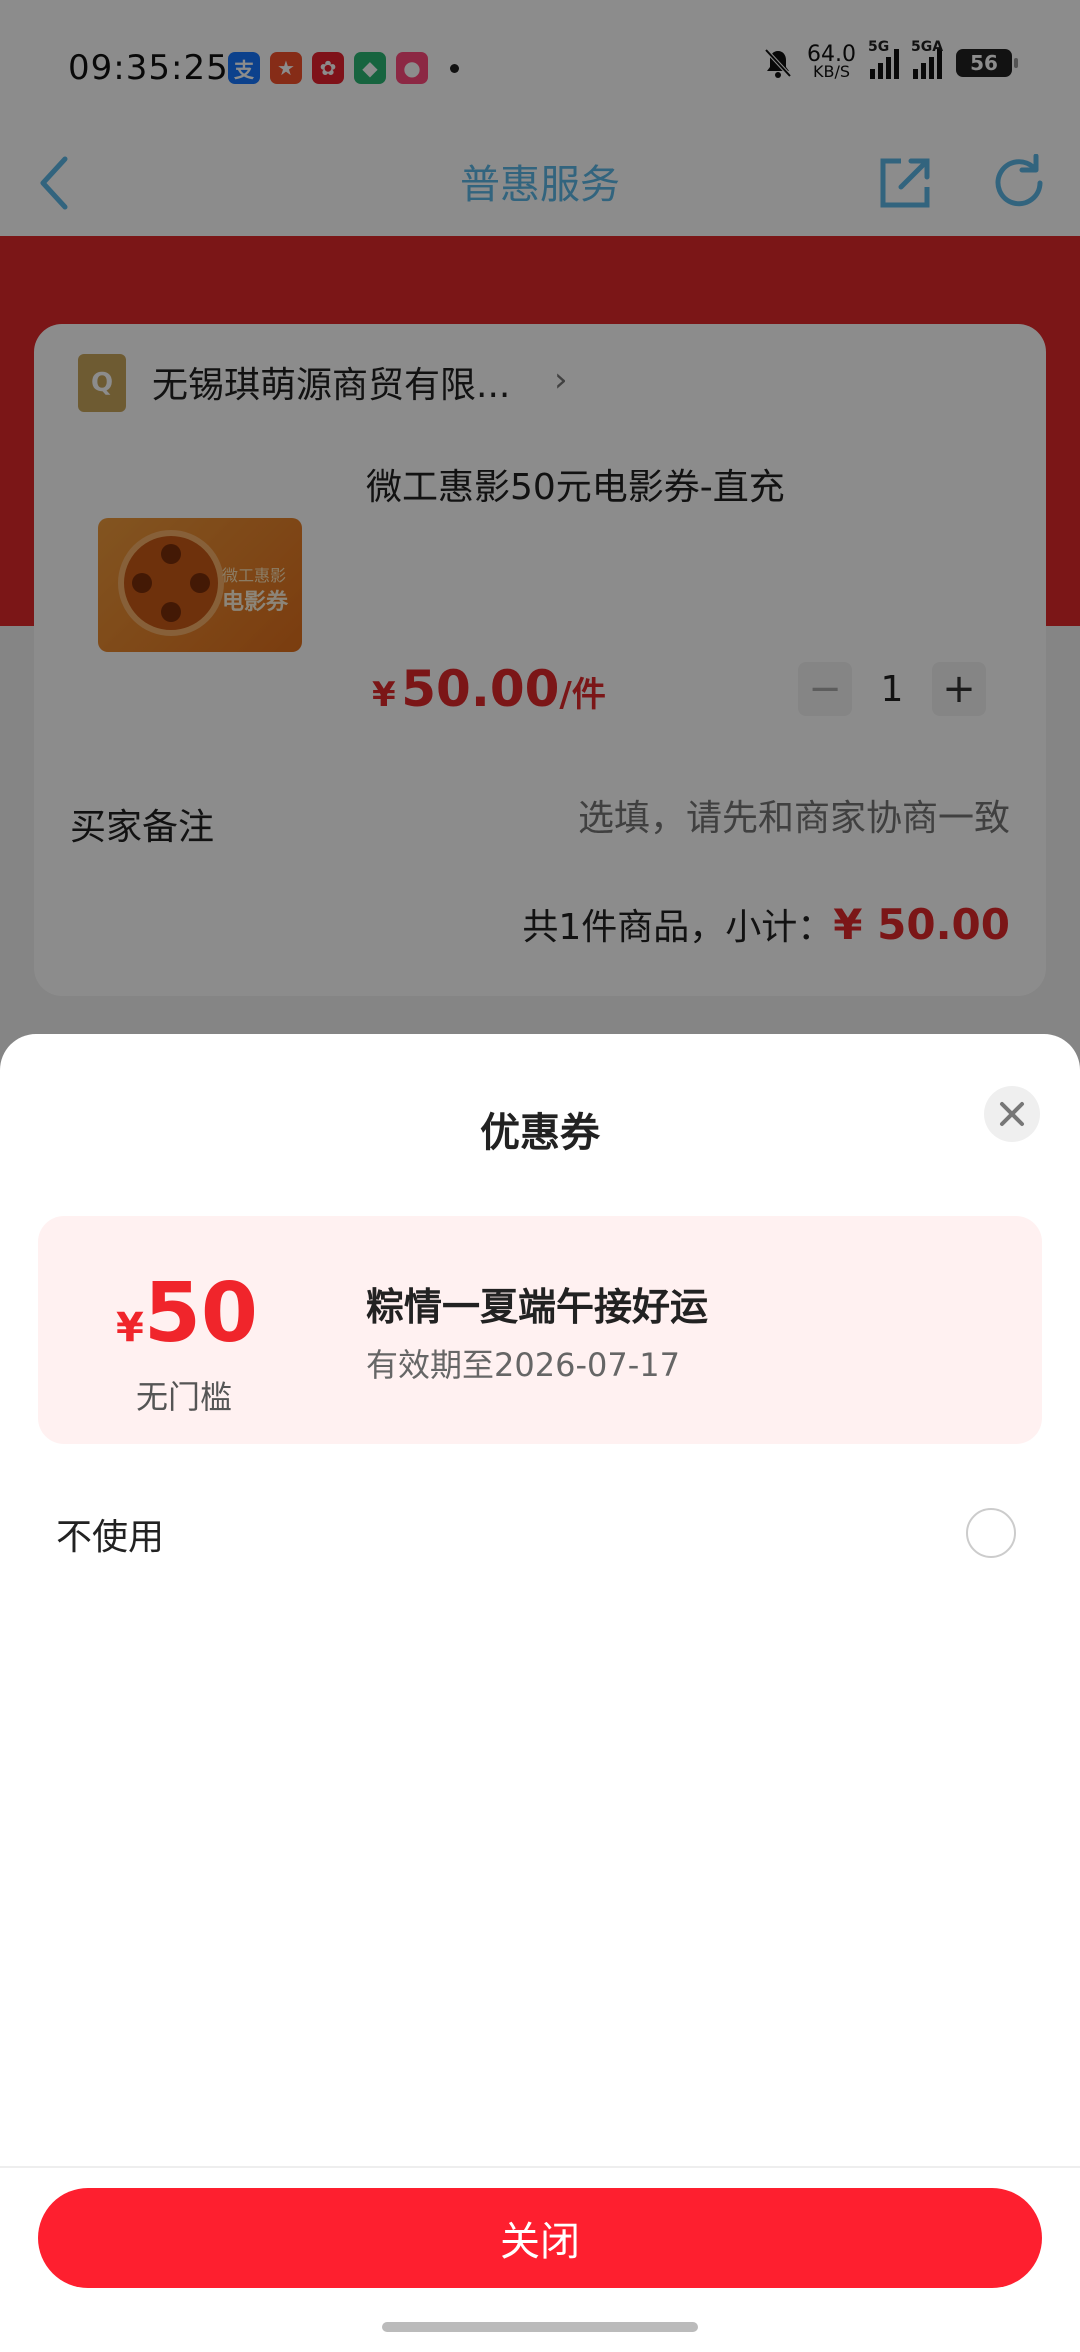  Describe the element at coordinates (537, 1307) in the screenshot. I see `coupon-name: 粽情一夏端午接好运` at that location.